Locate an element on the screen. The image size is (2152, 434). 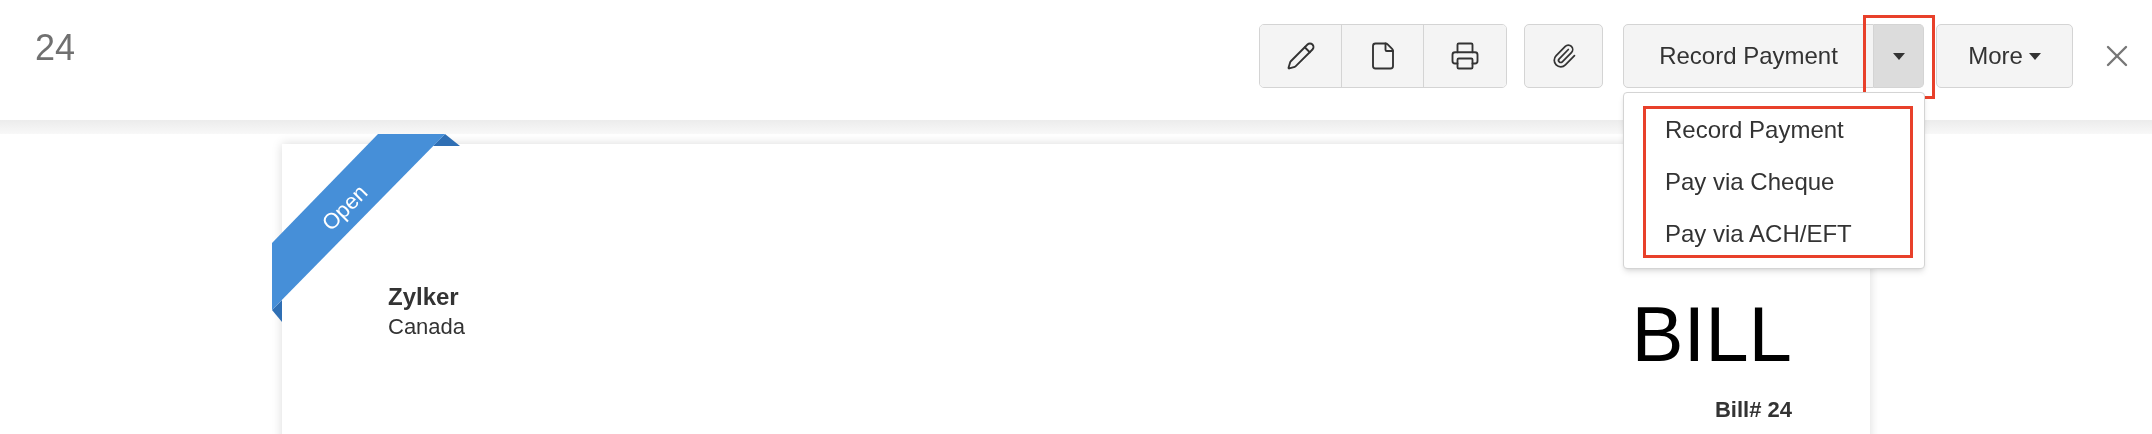
menu-item: Pay via Cheque is located at coordinates (1778, 182).